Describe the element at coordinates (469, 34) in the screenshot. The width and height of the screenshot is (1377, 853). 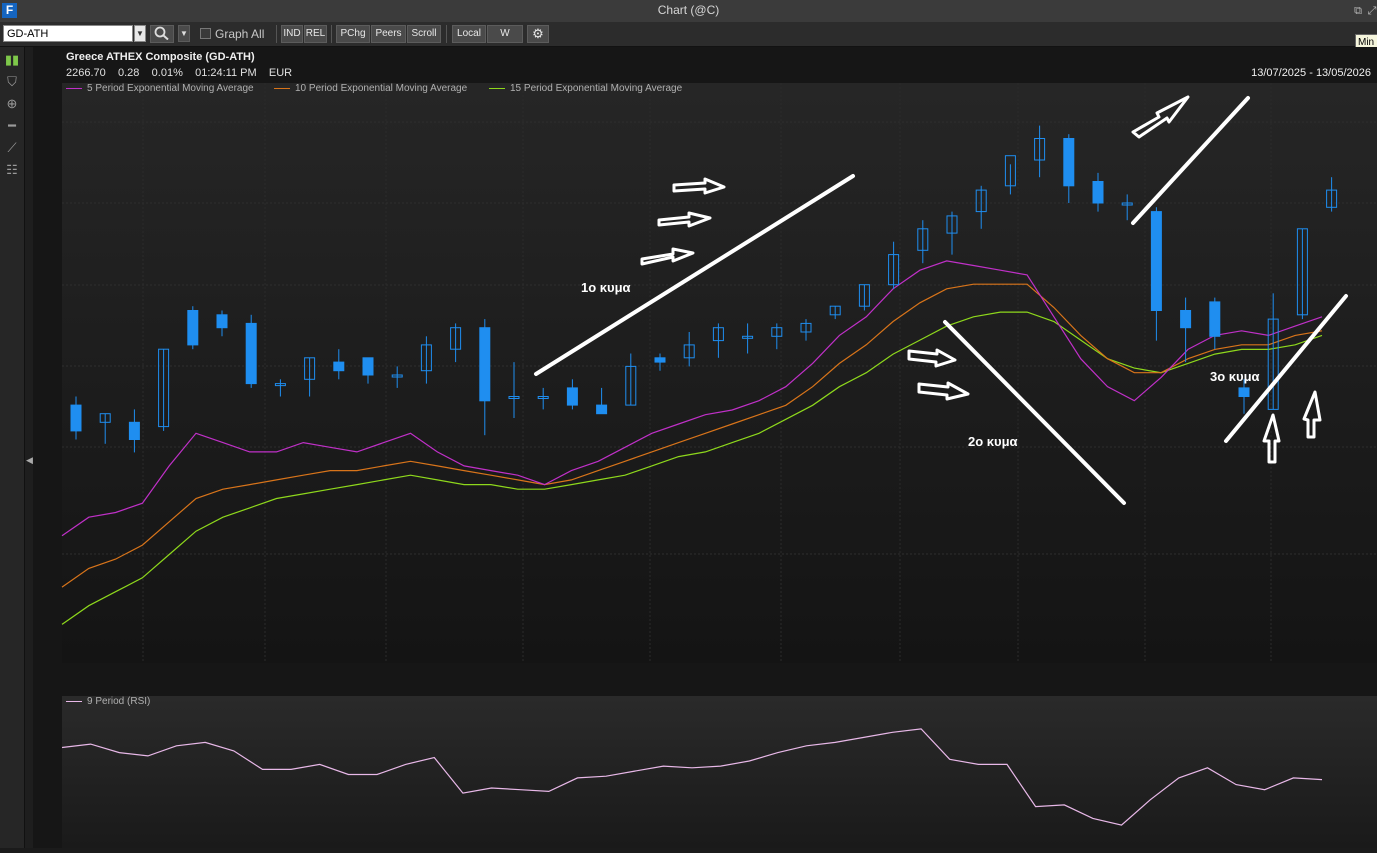
I see `local-button: Local` at that location.